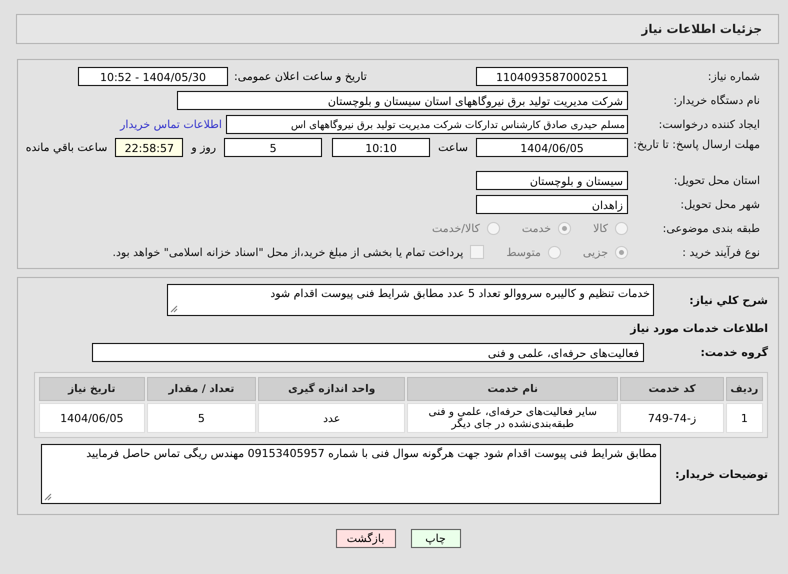 The image size is (788, 574). What do you see at coordinates (552, 204) in the screenshot?
I see `city-field: زاهدان` at bounding box center [552, 204].